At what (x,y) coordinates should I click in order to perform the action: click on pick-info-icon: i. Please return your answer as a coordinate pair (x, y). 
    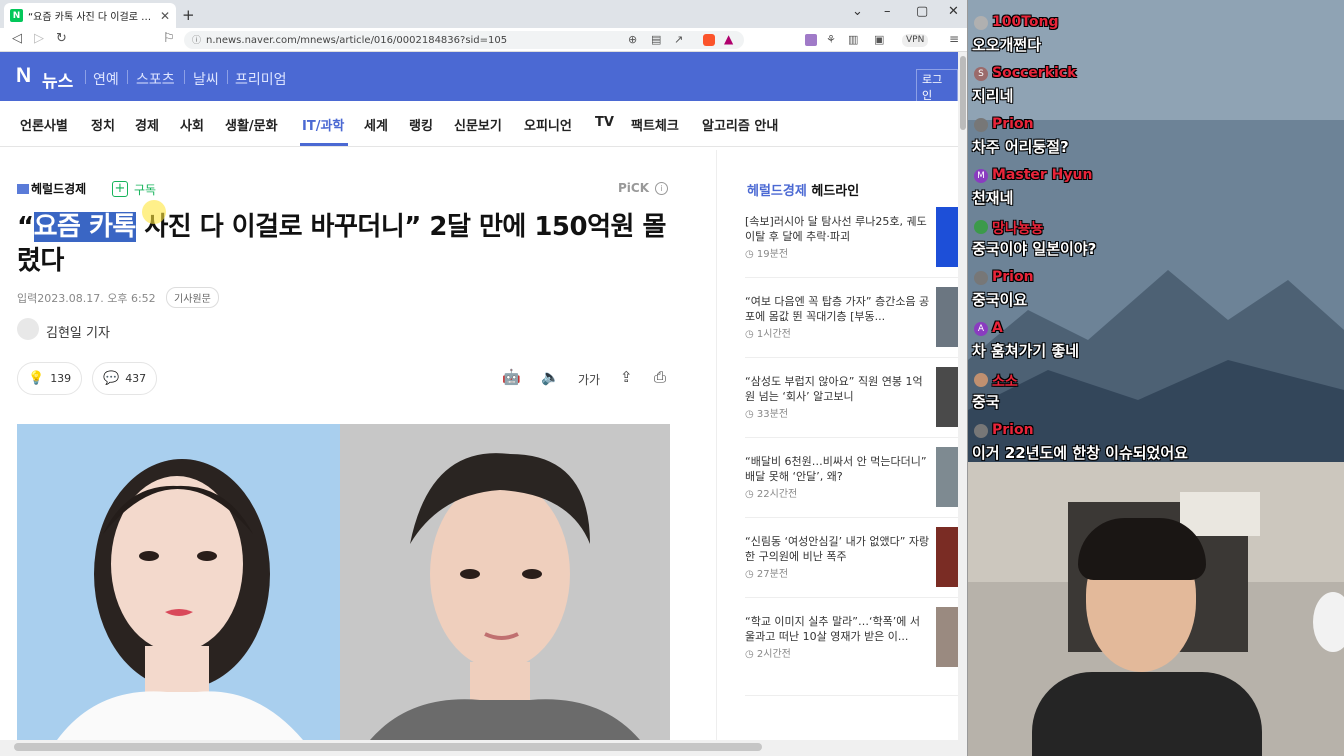
    Looking at the image, I should click on (661, 188).